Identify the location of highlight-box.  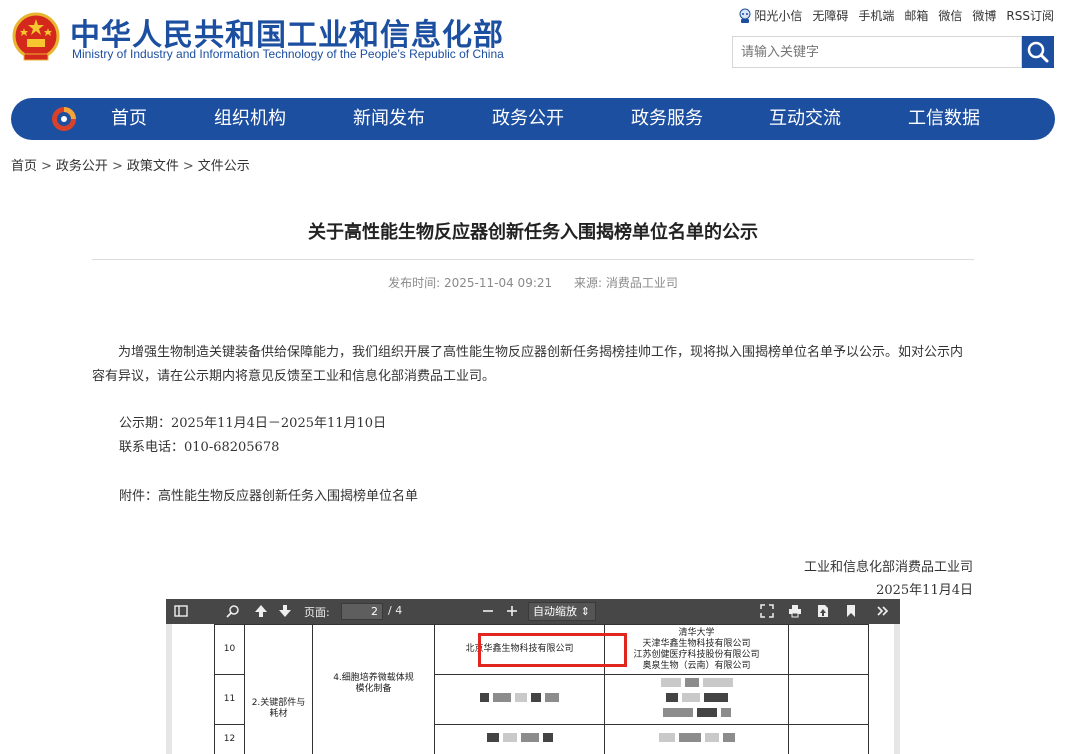
(552, 650).